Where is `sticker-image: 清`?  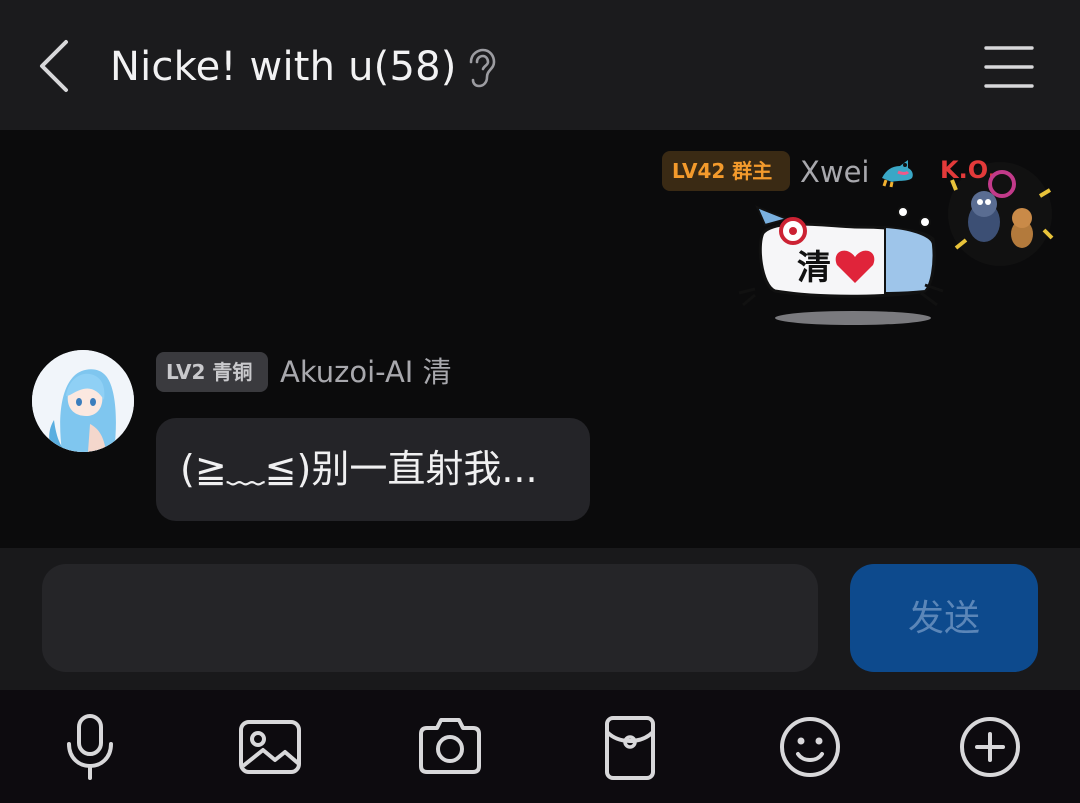 sticker-image: 清 is located at coordinates (840, 267).